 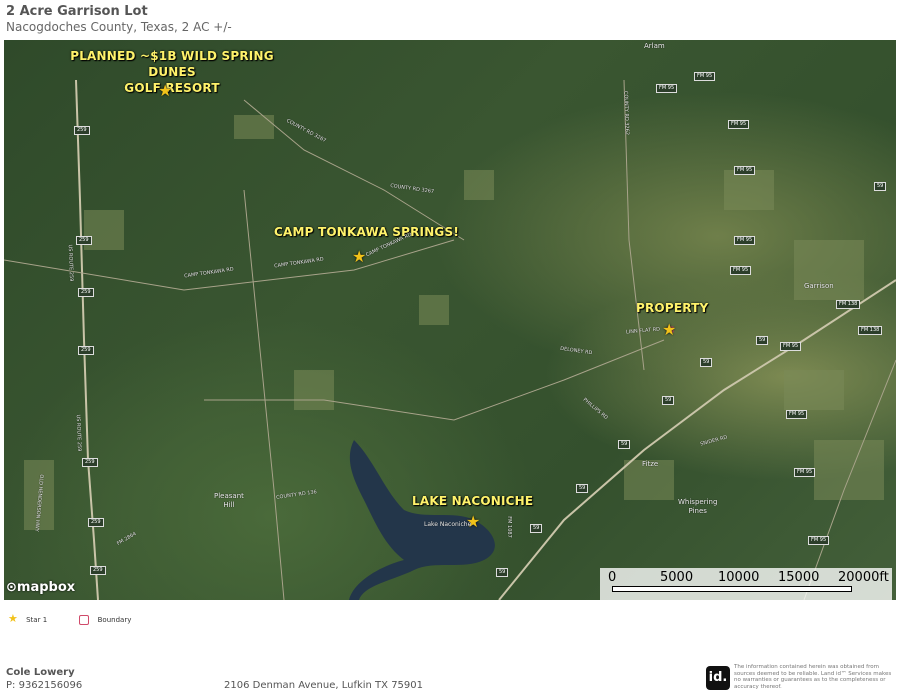 I want to click on scale-tick: 0, so click(x=612, y=577).